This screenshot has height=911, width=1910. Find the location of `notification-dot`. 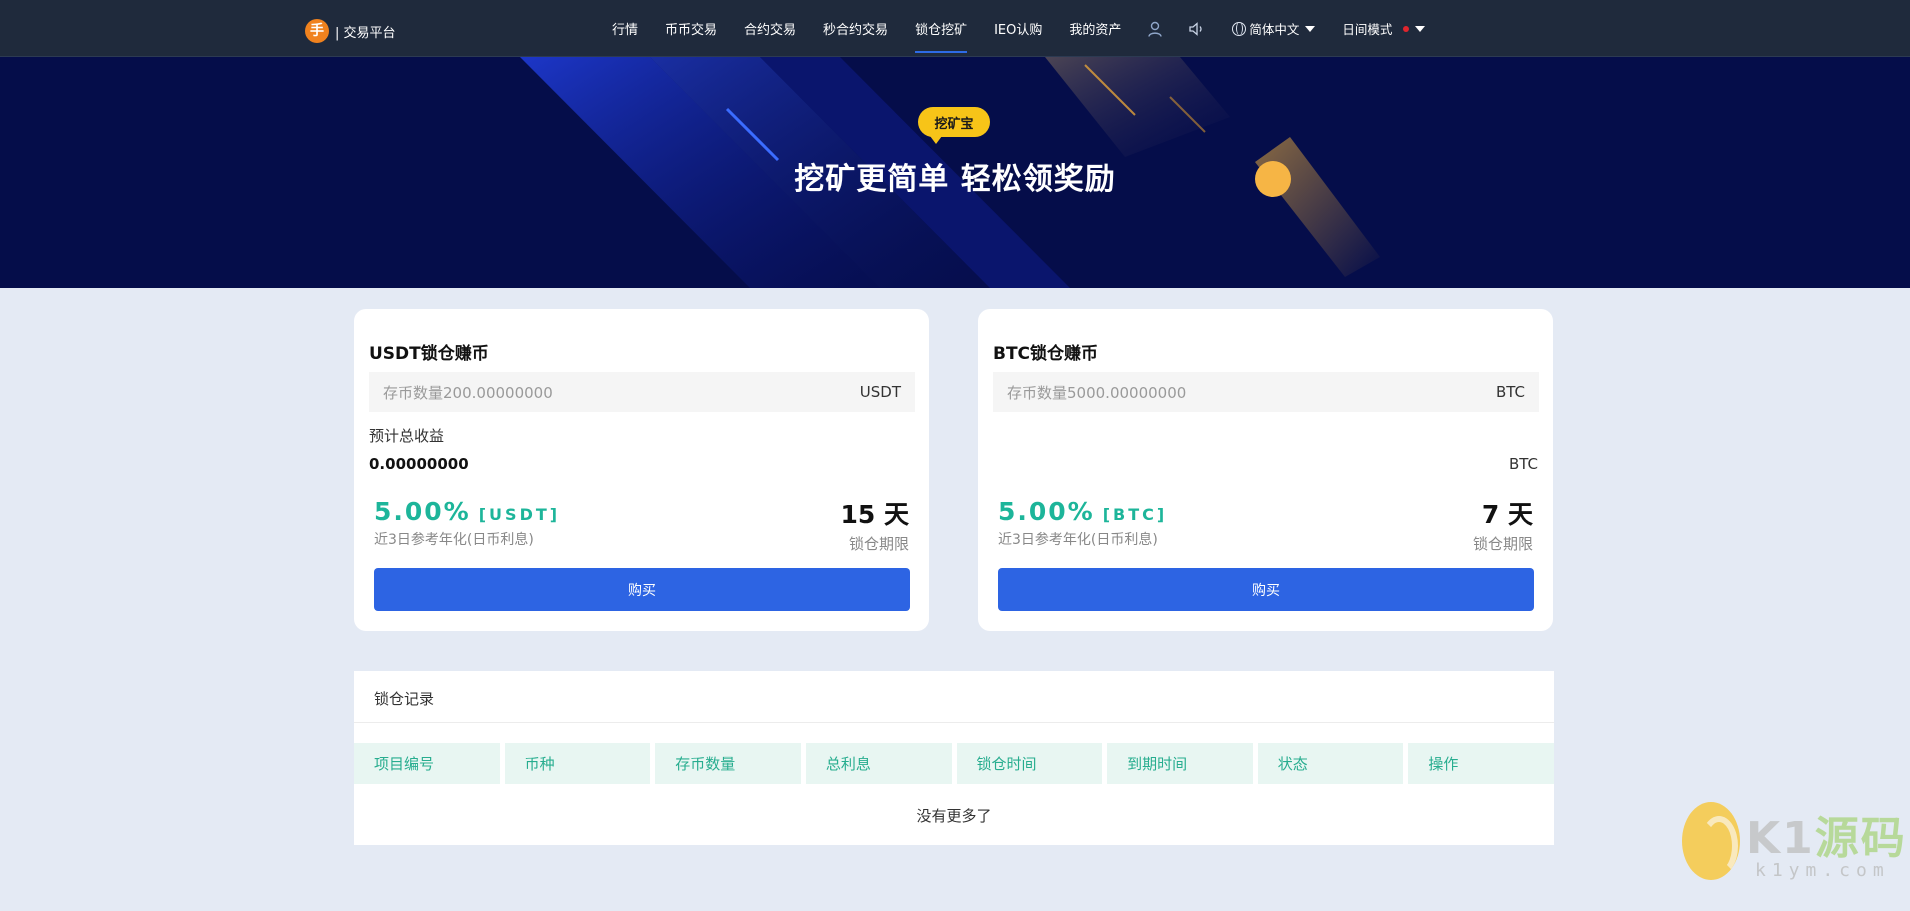

notification-dot is located at coordinates (1406, 28).